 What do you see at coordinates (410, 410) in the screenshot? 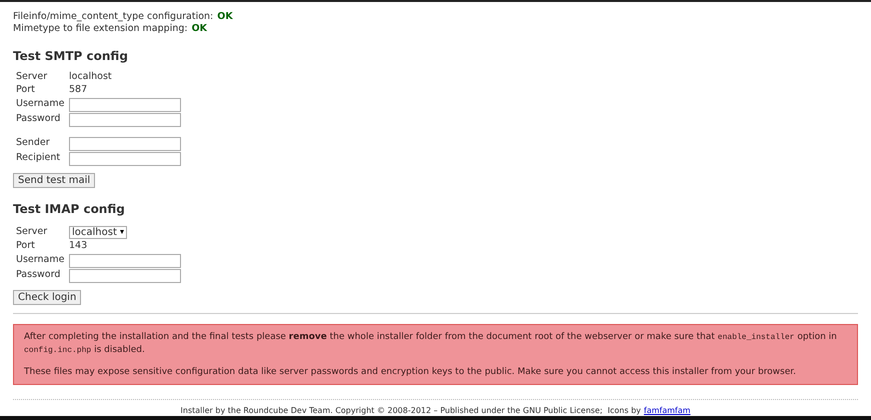
I see `footer-text: Installer by the Roundcube Dev Team. Copyright © 2008-2012 – Published under the GNU Public License; Icons by` at bounding box center [410, 410].